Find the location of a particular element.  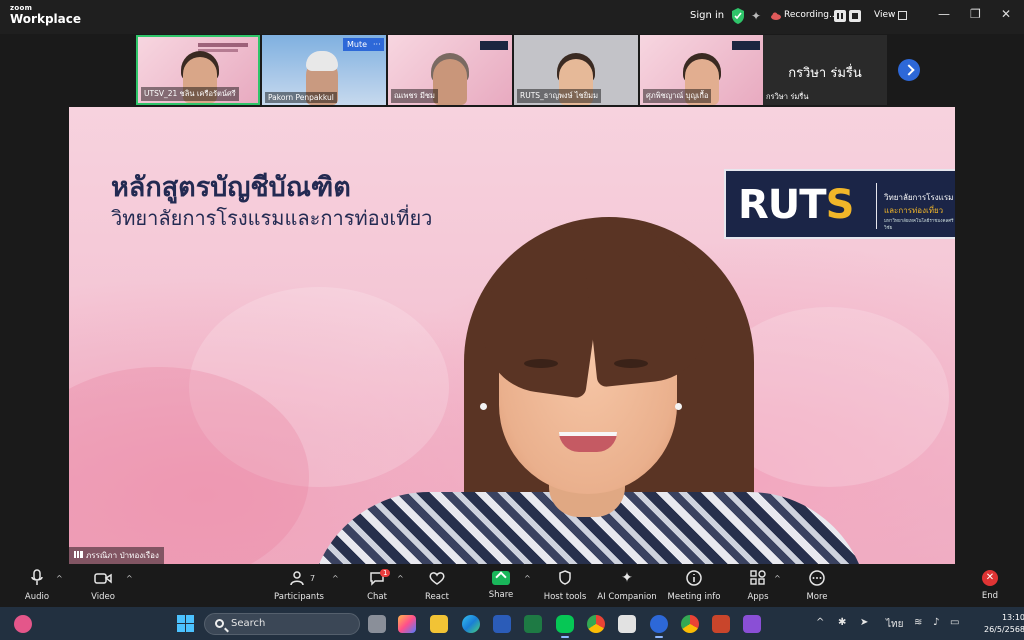

participant-thumbnail: ณเพชร มีชม is located at coordinates (450, 70).